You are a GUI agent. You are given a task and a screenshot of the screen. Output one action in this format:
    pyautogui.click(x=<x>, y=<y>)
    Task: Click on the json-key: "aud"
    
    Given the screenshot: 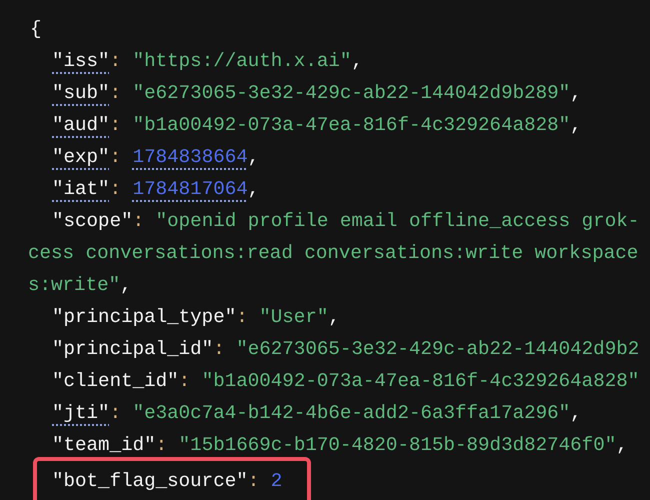 What is the action you would take?
    pyautogui.click(x=81, y=125)
    